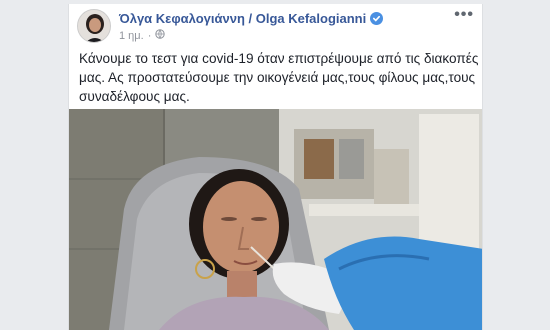 This screenshot has height=330, width=550. What do you see at coordinates (464, 15) in the screenshot?
I see `more-options-icon: •••` at bounding box center [464, 15].